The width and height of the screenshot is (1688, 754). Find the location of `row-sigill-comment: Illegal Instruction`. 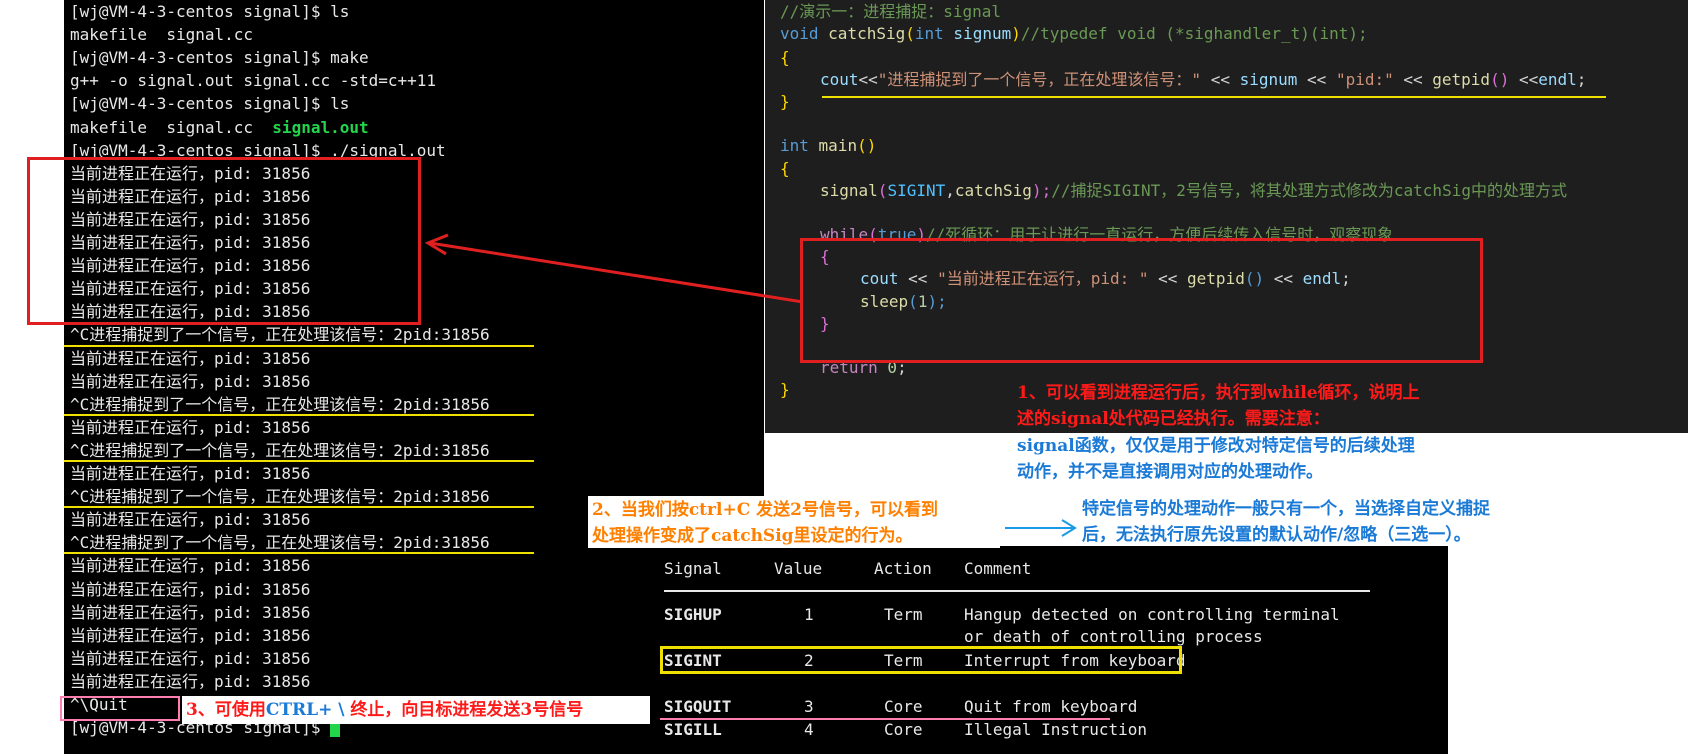

row-sigill-comment: Illegal Instruction is located at coordinates (1056, 729).